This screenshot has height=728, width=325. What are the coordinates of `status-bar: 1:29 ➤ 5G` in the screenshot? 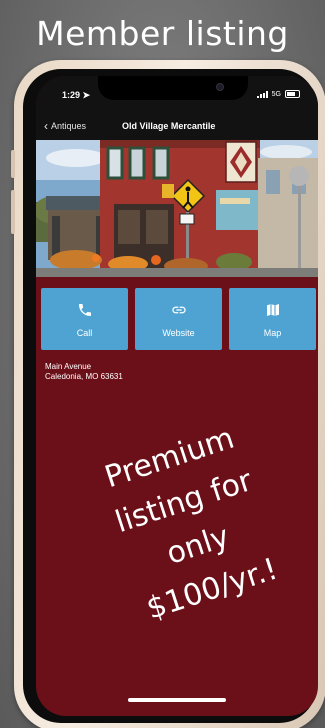 It's located at (177, 95).